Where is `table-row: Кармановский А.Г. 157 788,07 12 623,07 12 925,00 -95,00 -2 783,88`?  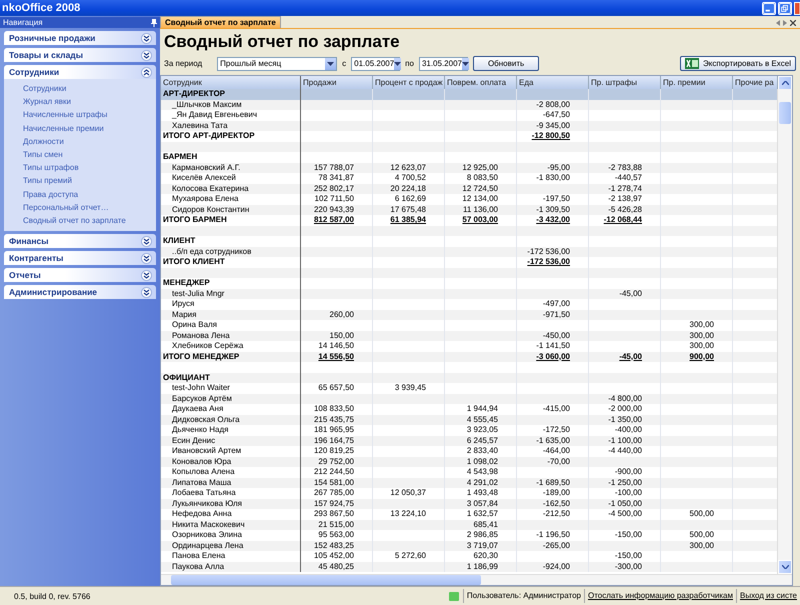 table-row: Кармановский А.Г. 157 788,07 12 623,07 12 925,00 -95,00 -2 783,88 is located at coordinates (469, 167).